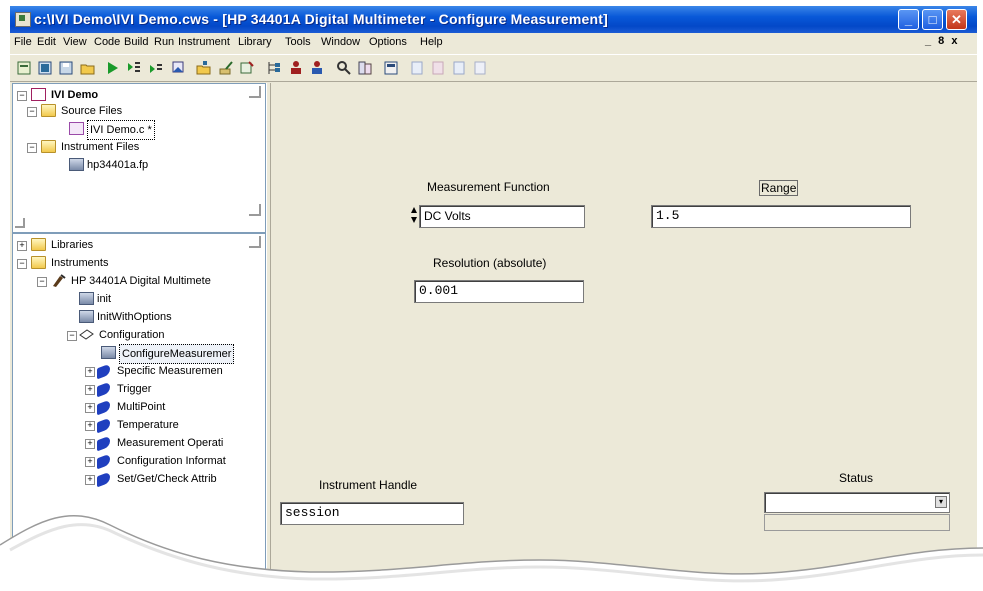 This screenshot has width=983, height=591. I want to click on doc-icon, so click(417, 68).